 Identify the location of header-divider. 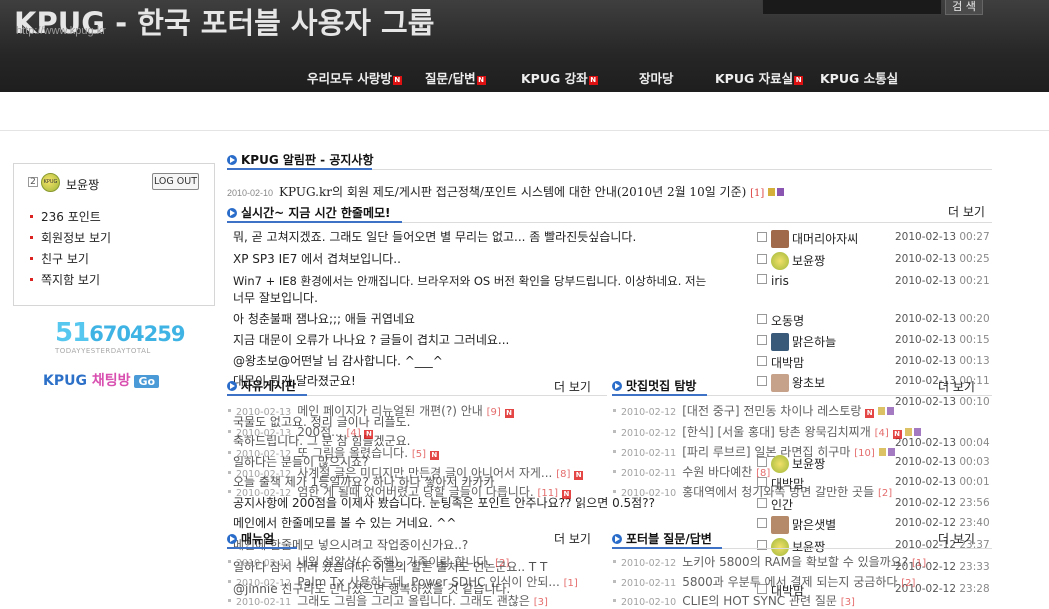
(524, 130).